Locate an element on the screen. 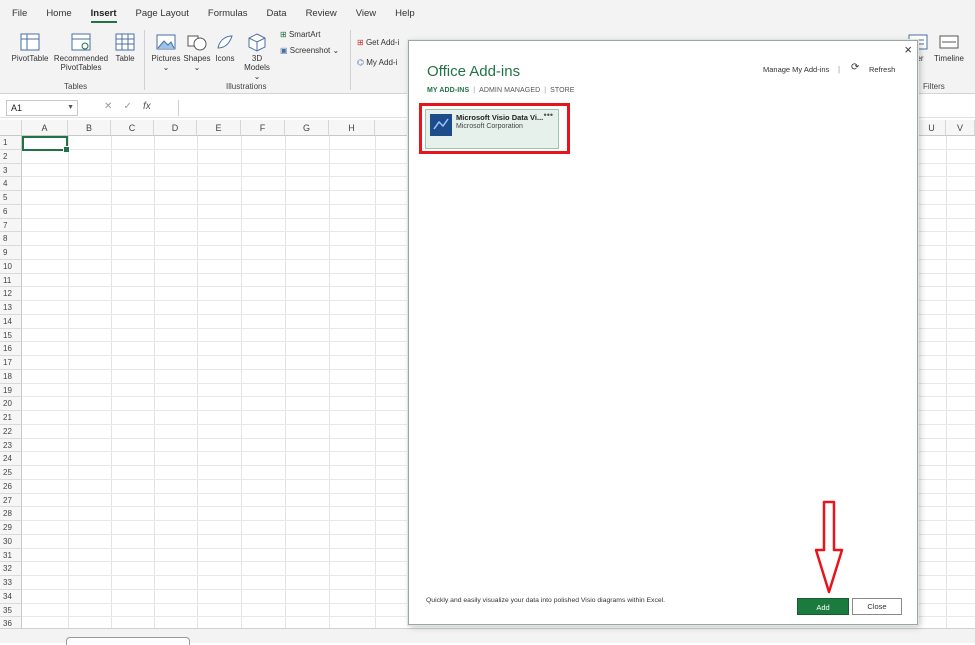 Image resolution: width=975 pixels, height=645 pixels. smartart-button: ⊞ SmartArt is located at coordinates (310, 34).